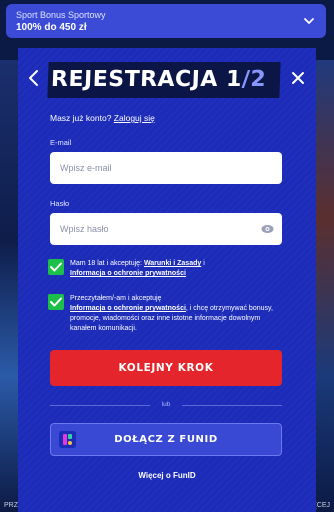 The image size is (334, 512). I want to click on next-step-button: KOLEJNY KROK, so click(166, 368).